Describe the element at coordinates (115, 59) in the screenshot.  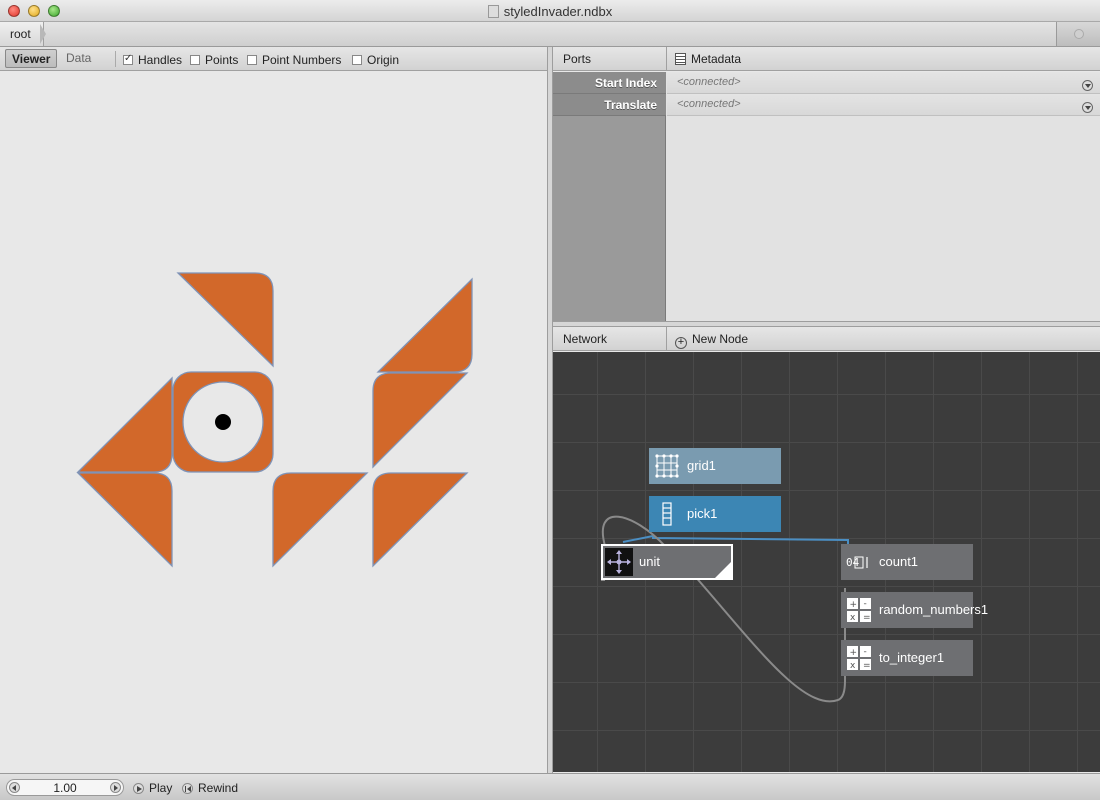
I see `toolbar-divider` at that location.